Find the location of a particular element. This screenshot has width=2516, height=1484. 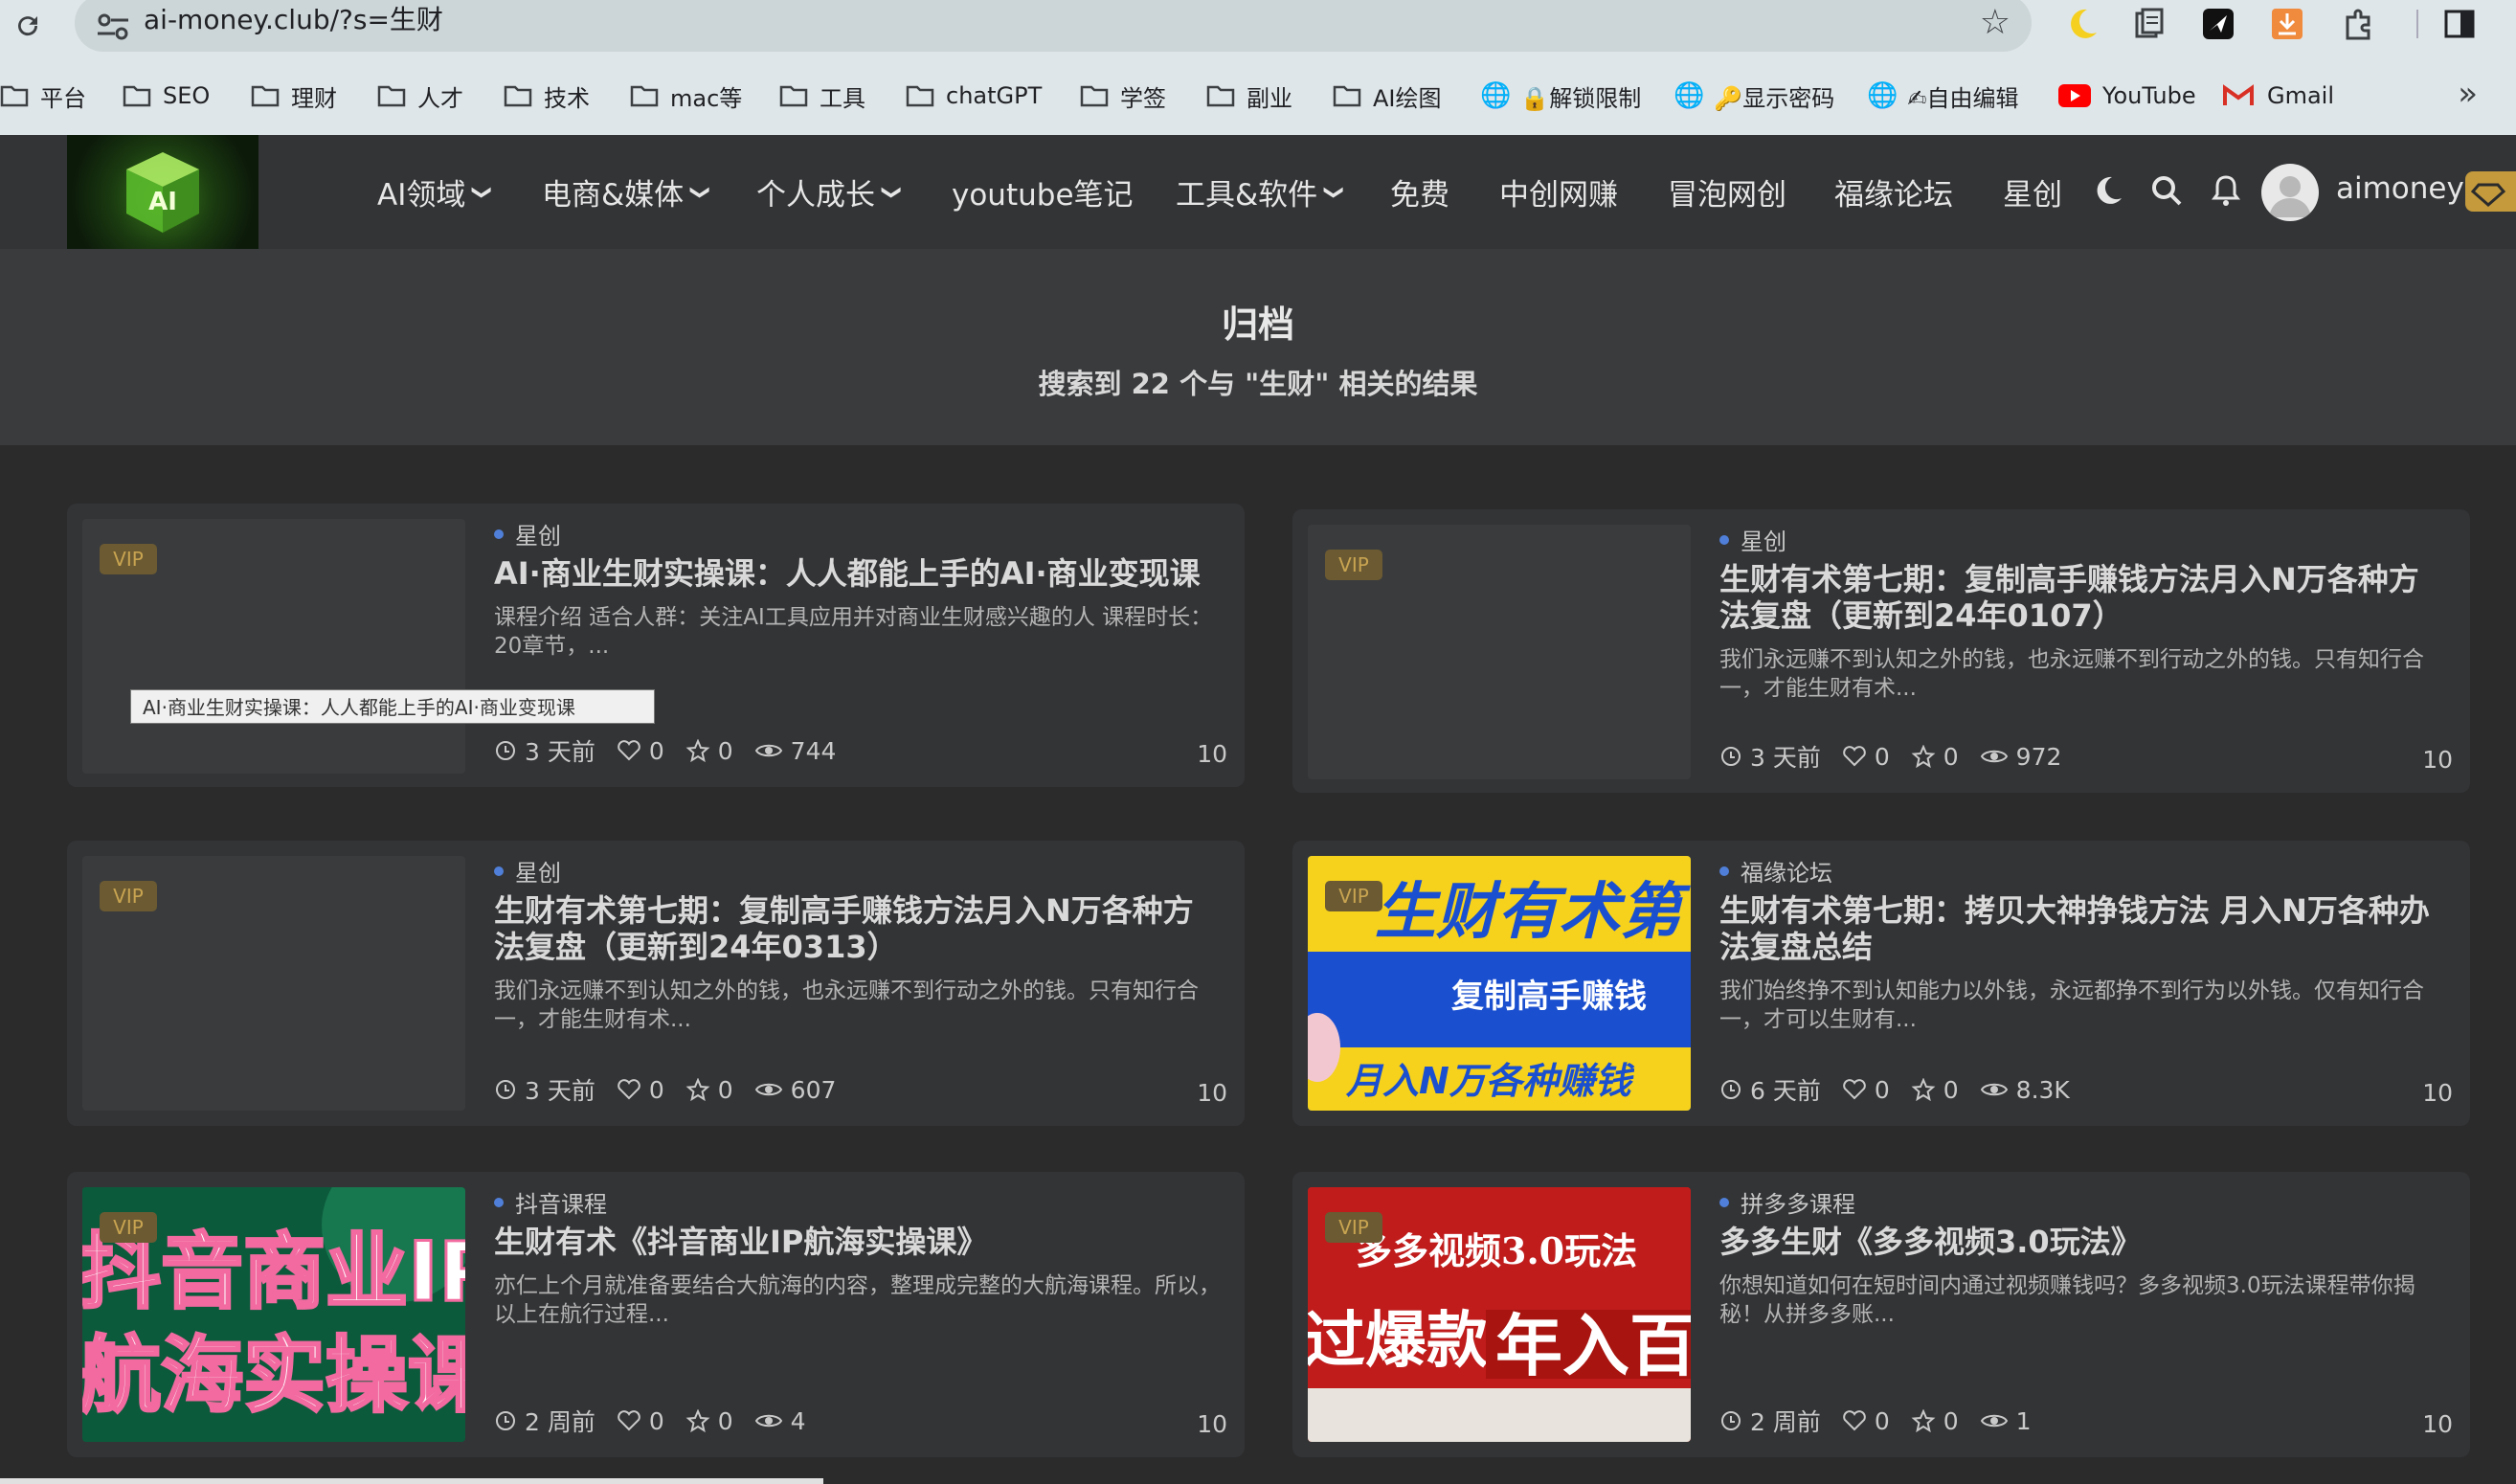

post-thumbnail: 抖音商业IP 航海实操课 VIP is located at coordinates (274, 1314).